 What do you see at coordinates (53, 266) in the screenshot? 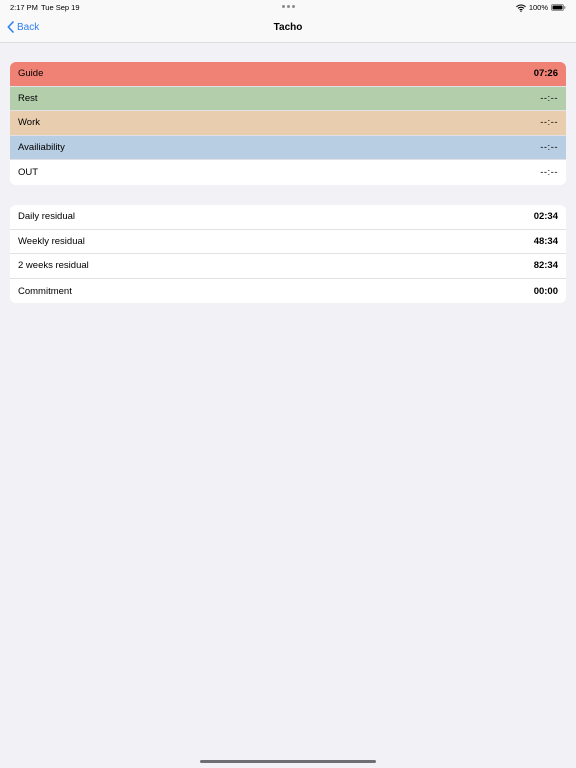
I see `residual-label: 2 weeks residual` at bounding box center [53, 266].